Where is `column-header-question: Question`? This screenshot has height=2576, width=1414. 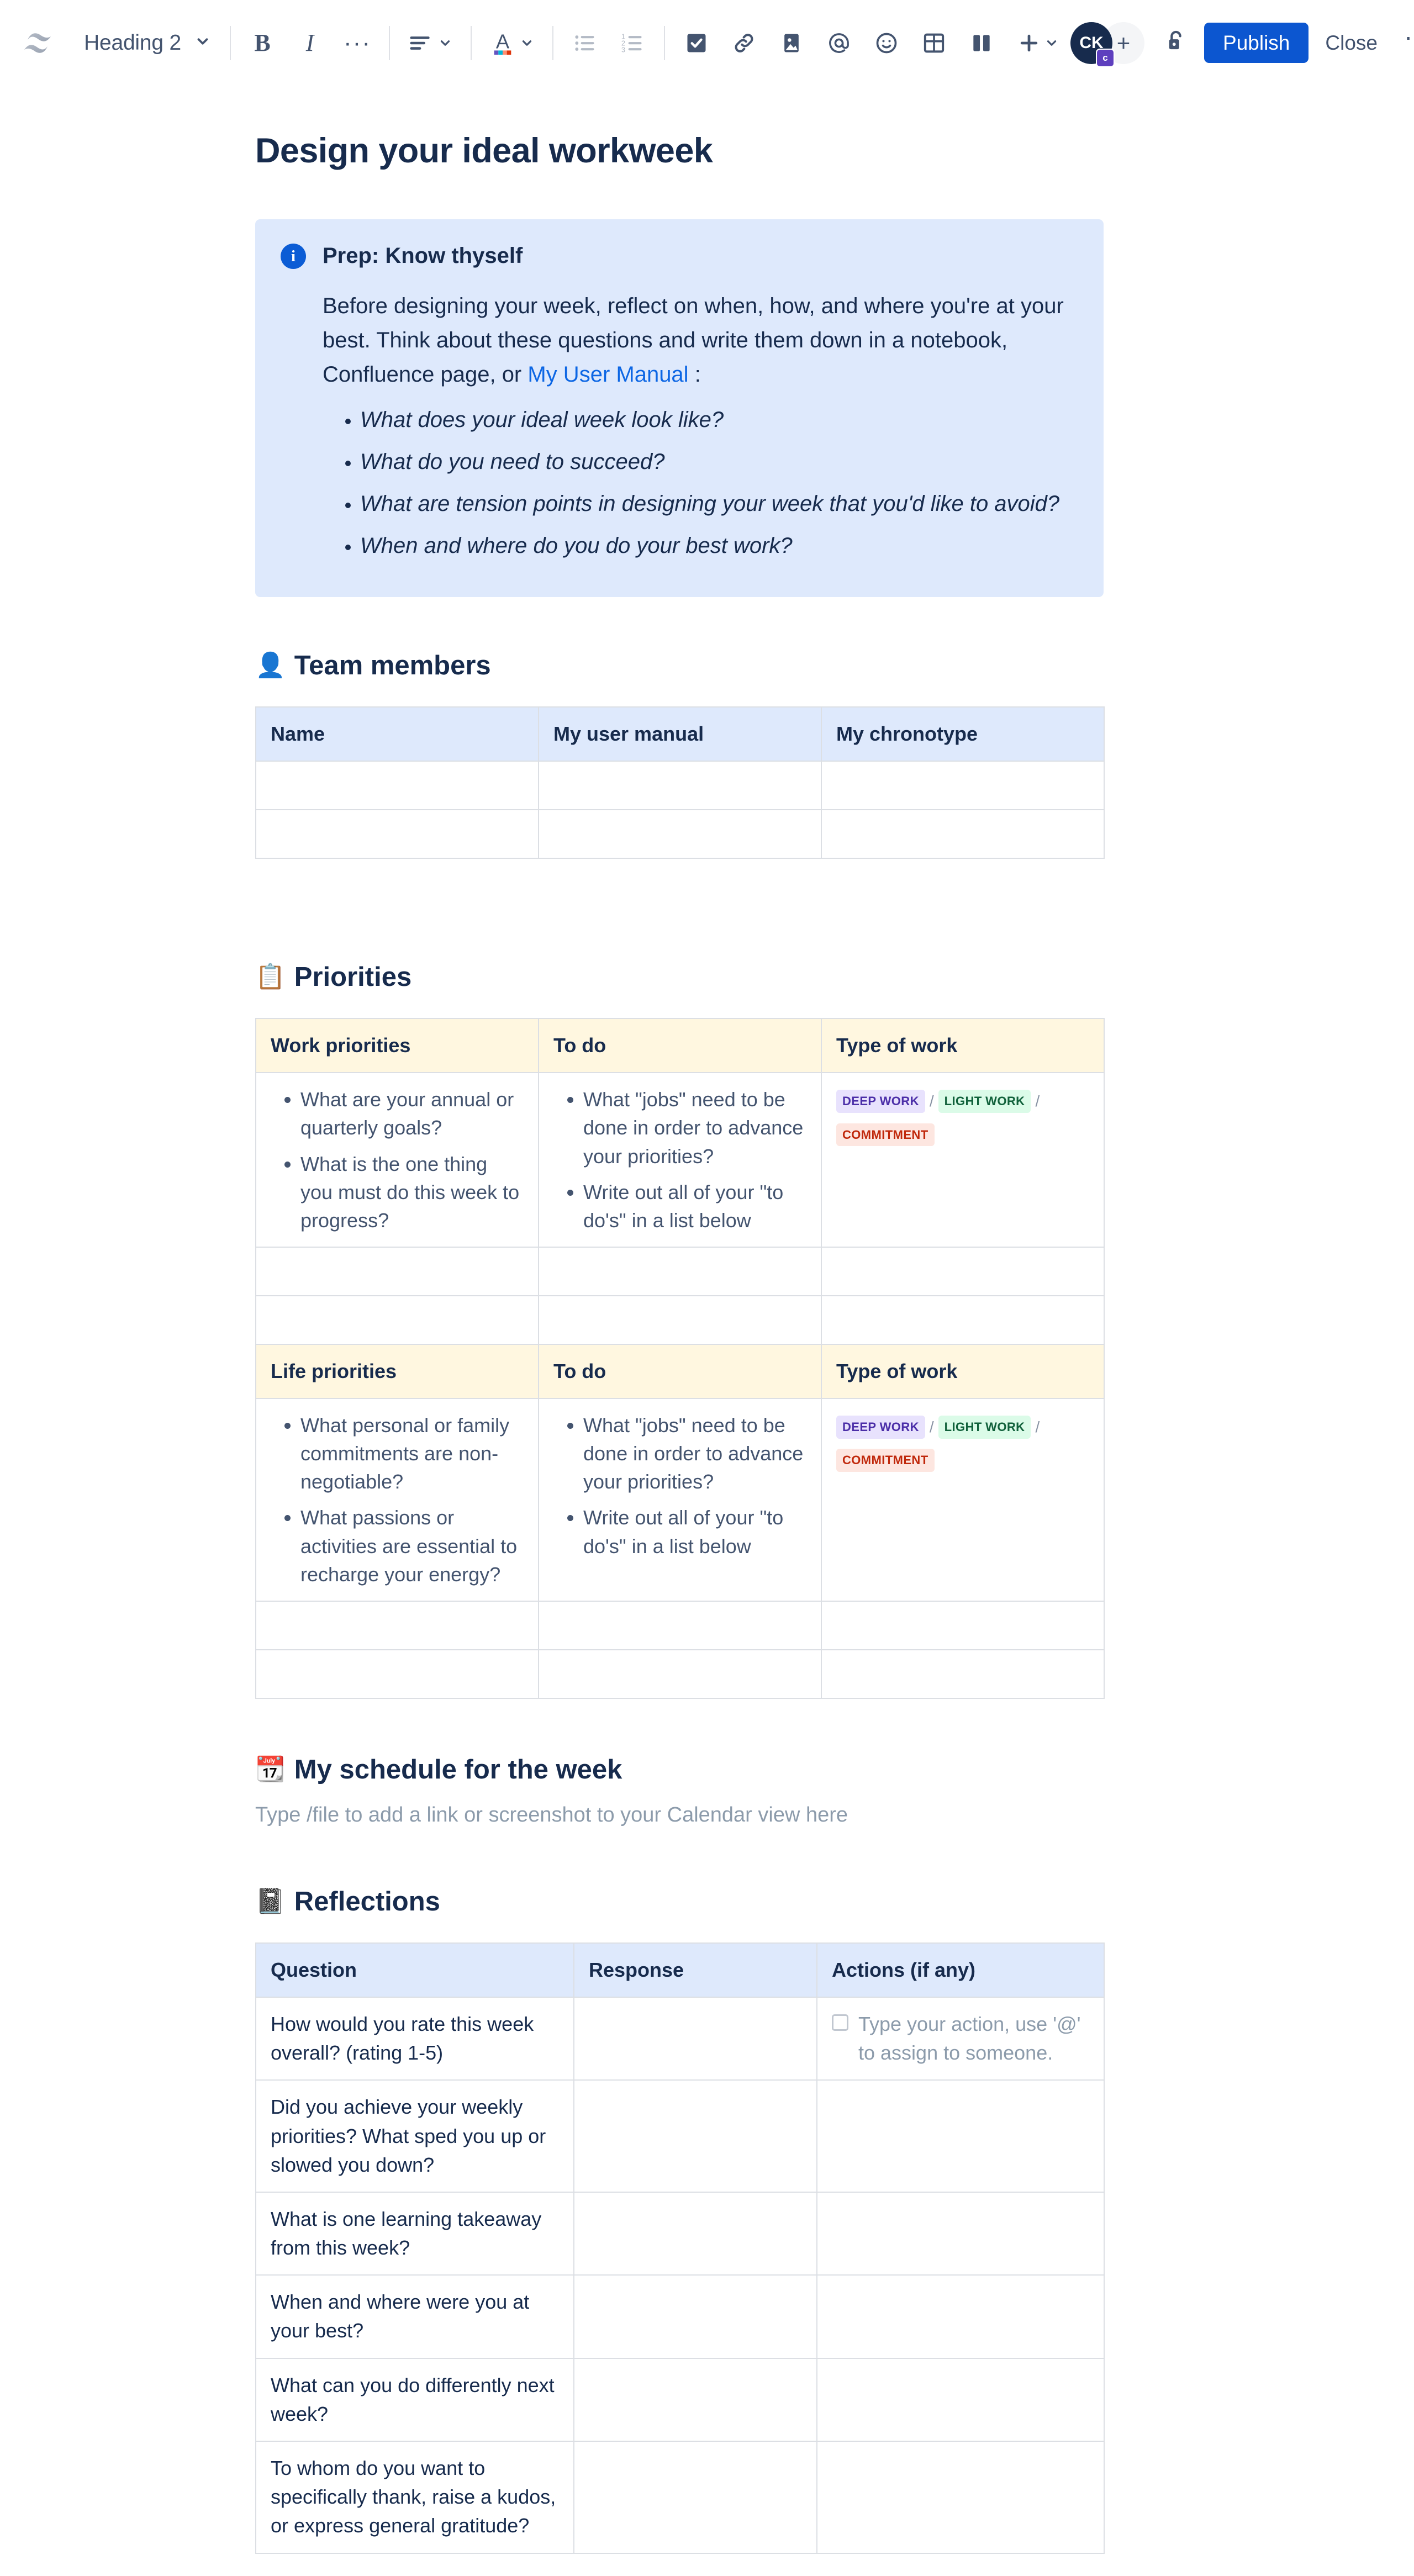 column-header-question: Question is located at coordinates (414, 1970).